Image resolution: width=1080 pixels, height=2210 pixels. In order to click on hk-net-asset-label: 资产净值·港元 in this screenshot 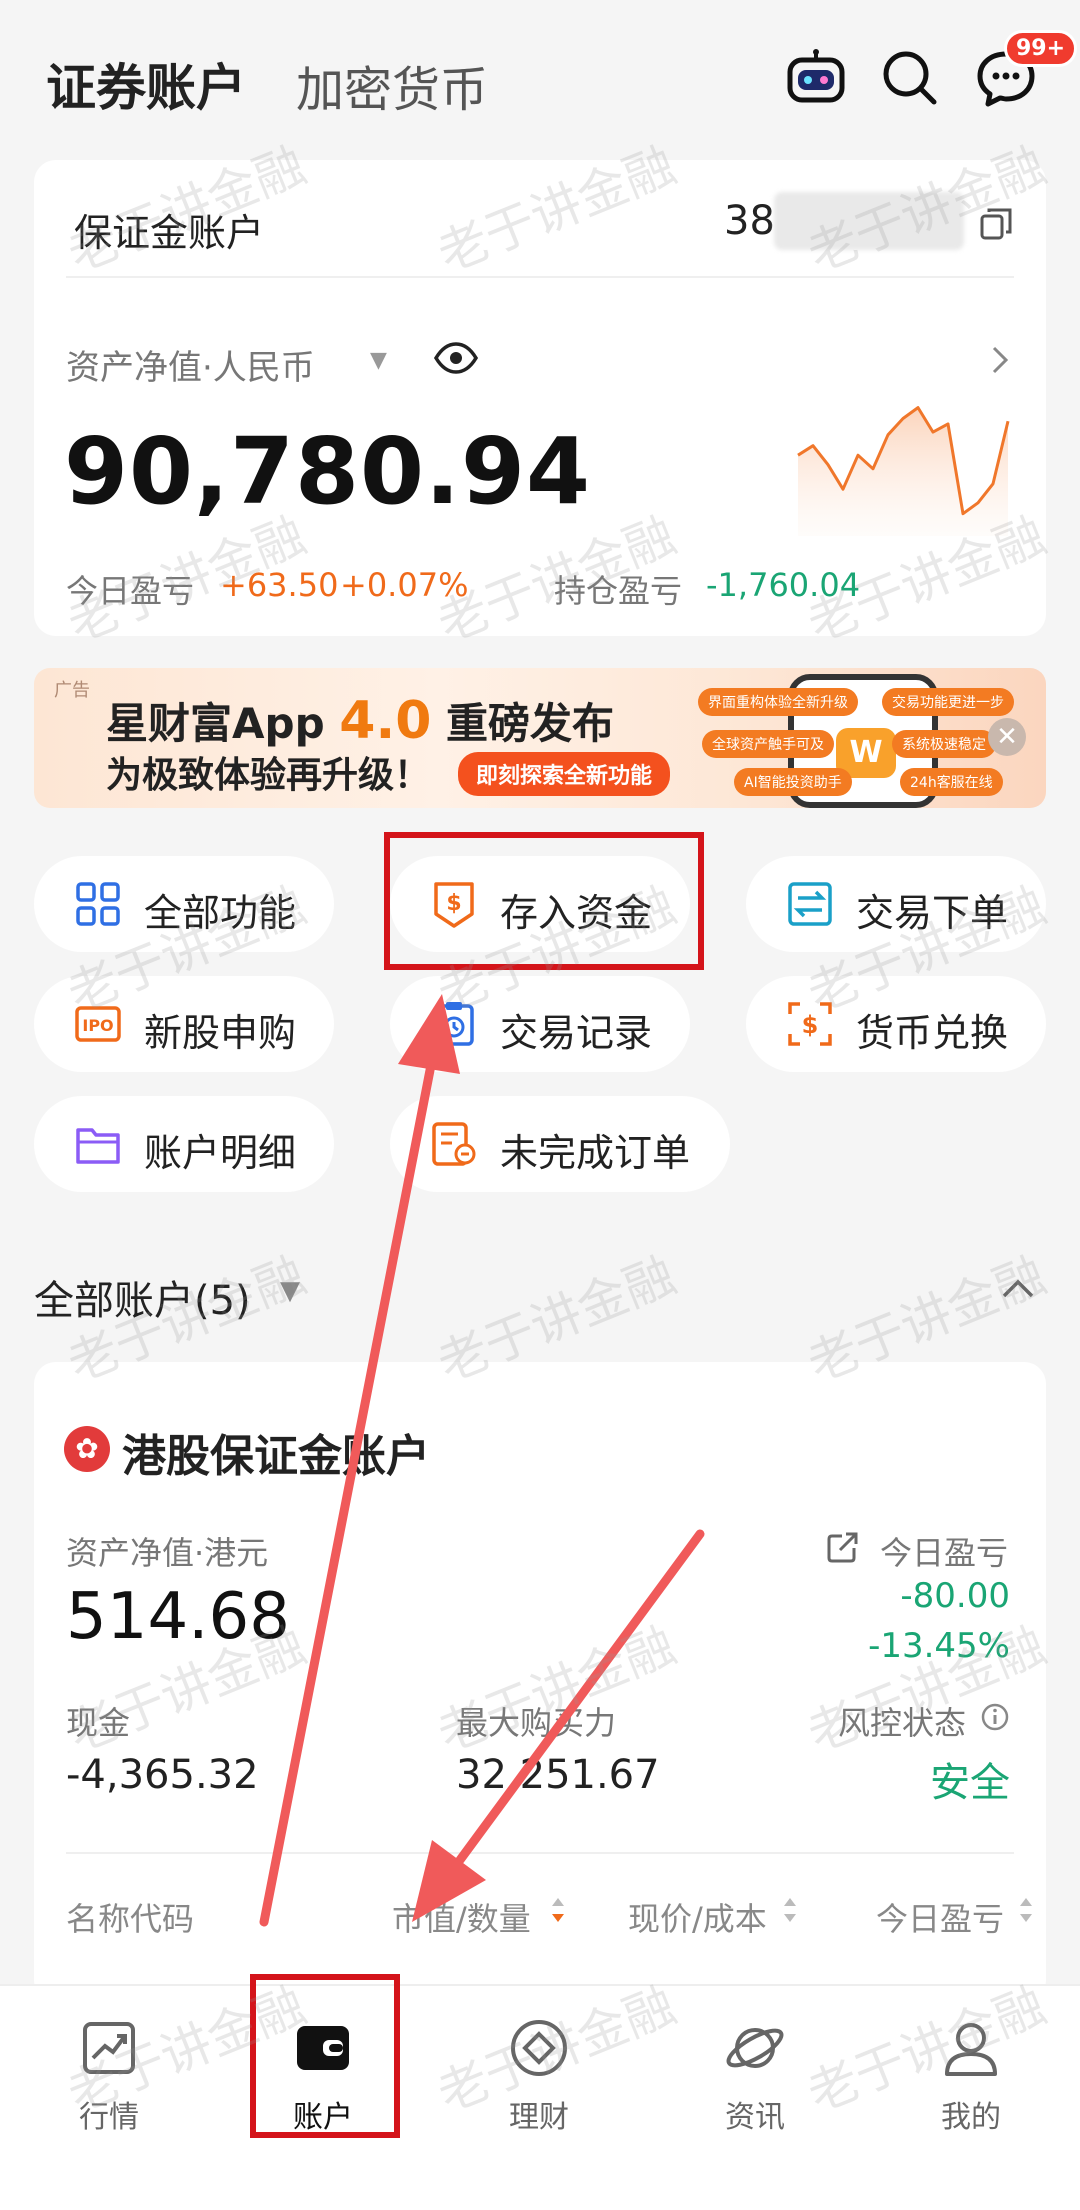, I will do `click(167, 1553)`.